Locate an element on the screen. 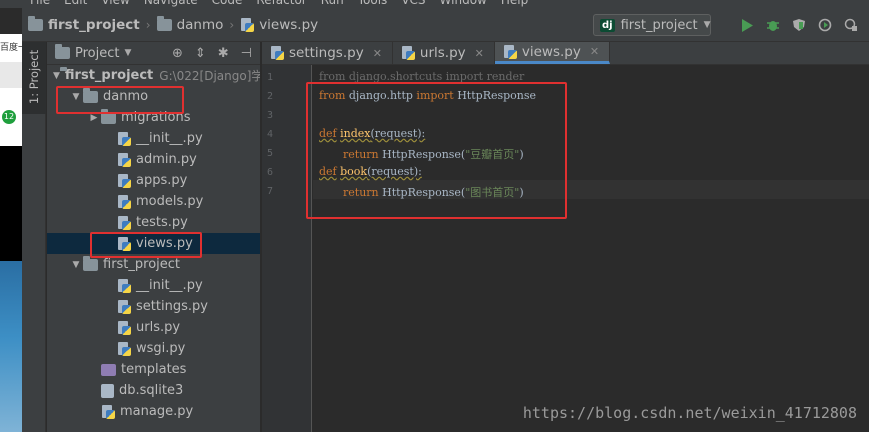 Image resolution: width=869 pixels, height=432 pixels. profile-icon is located at coordinates (825, 25).